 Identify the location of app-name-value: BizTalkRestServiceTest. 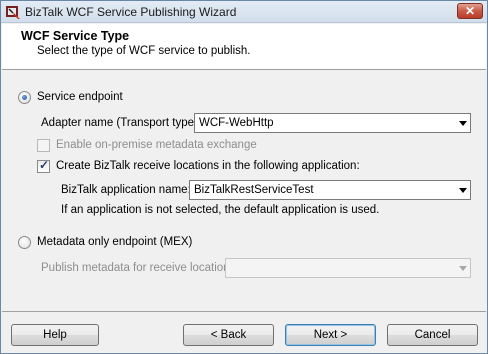
(254, 190).